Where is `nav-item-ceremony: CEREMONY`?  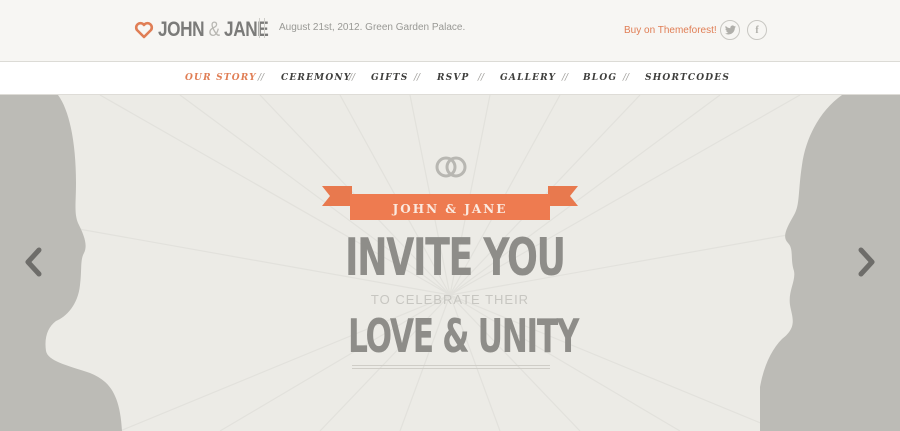 nav-item-ceremony: CEREMONY is located at coordinates (316, 78).